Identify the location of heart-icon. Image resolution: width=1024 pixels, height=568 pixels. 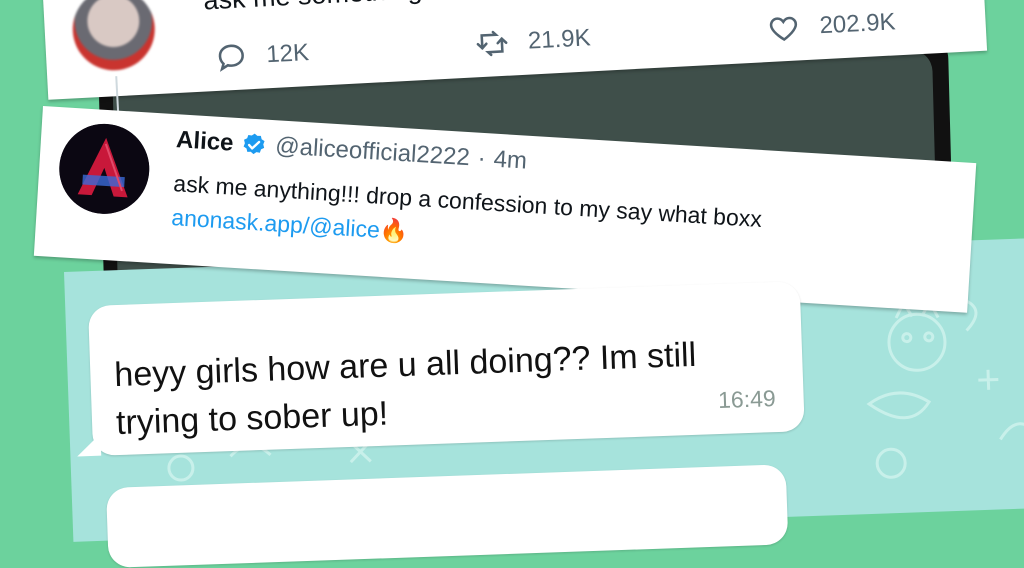
(783, 29).